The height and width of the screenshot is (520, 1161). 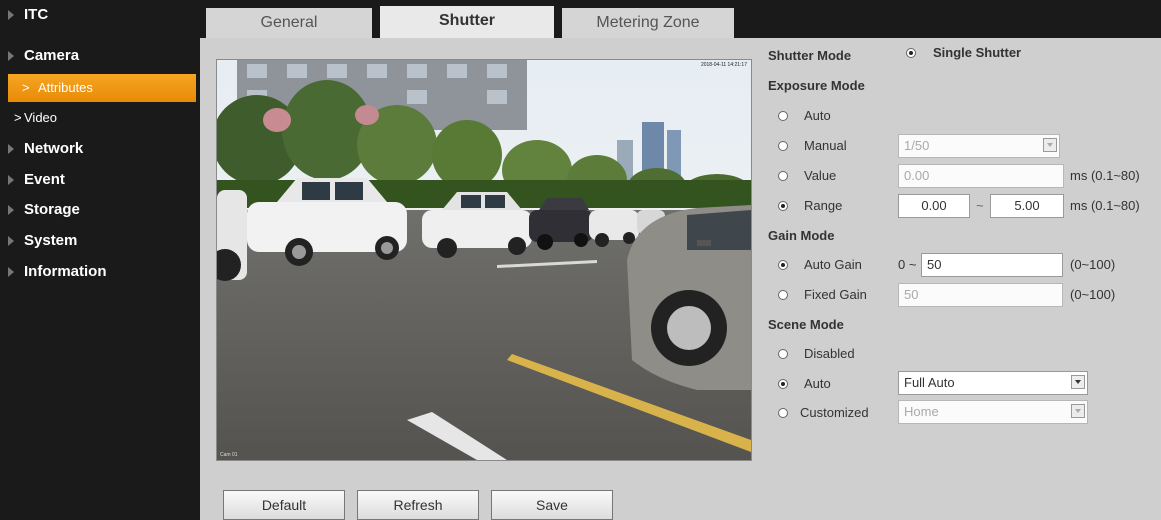 I want to click on scene-mode-label: Scene Mode, so click(x=806, y=324).